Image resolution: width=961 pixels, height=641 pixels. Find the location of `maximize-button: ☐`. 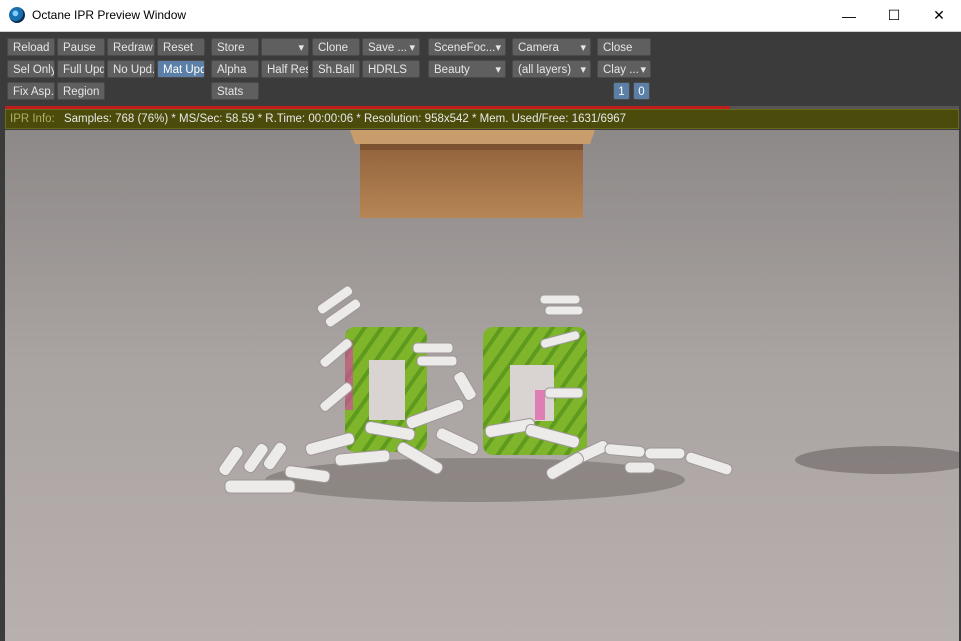

maximize-button: ☐ is located at coordinates (894, 15).